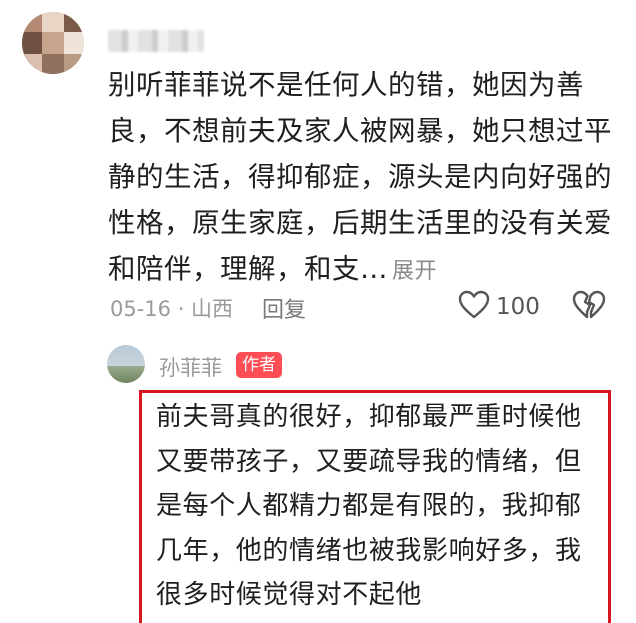 This screenshot has height=623, width=636. What do you see at coordinates (284, 308) in the screenshot?
I see `reply-button: 回复` at bounding box center [284, 308].